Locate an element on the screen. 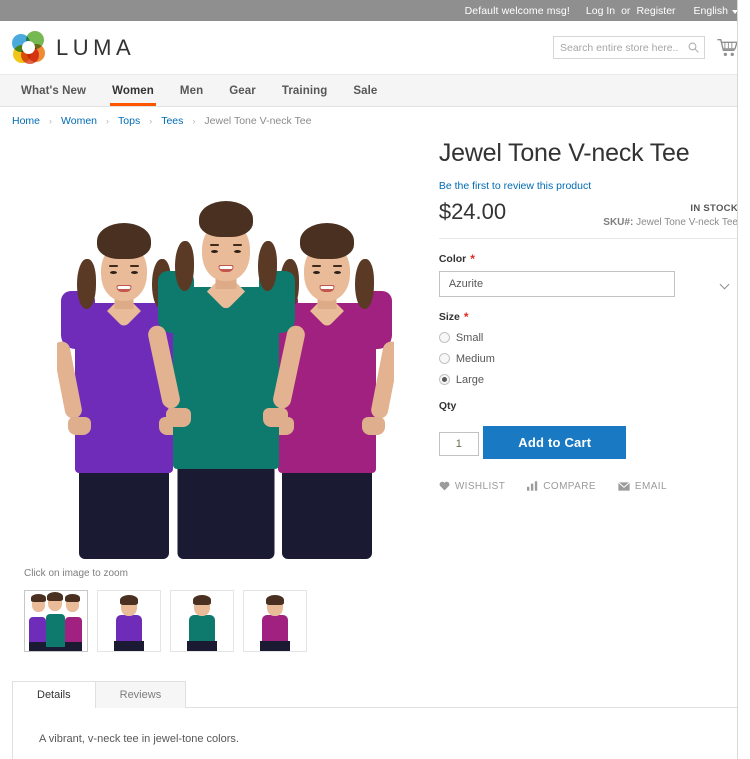 This screenshot has width=750, height=759. nav-item-sale: Sale is located at coordinates (365, 90).